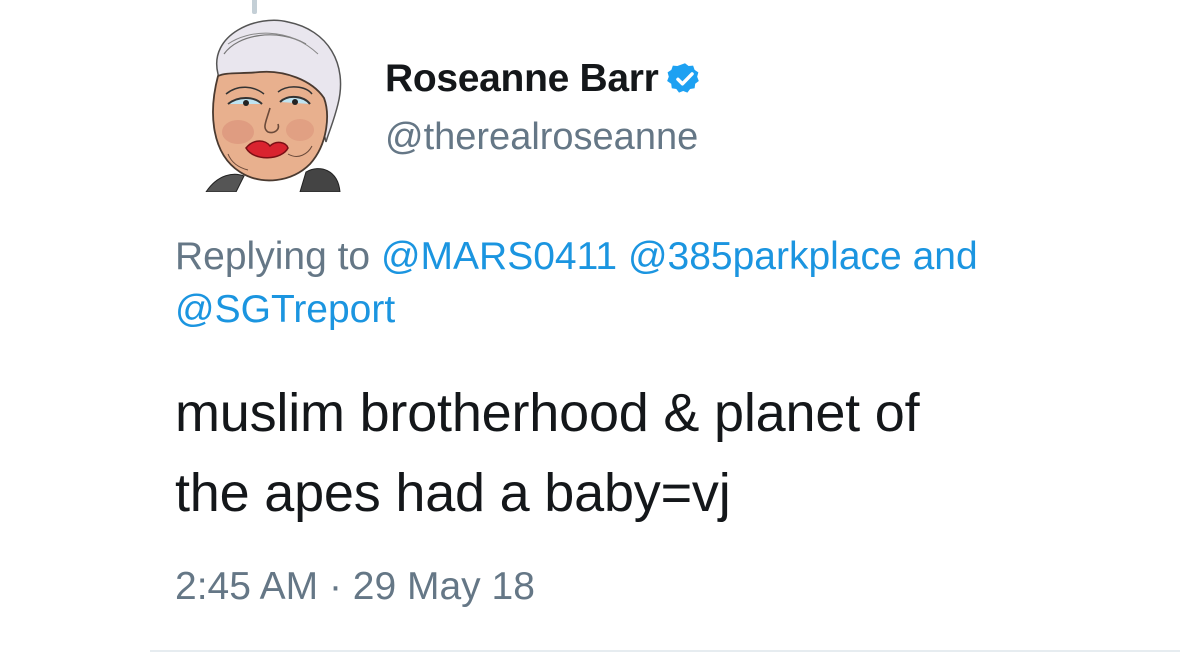 The width and height of the screenshot is (1180, 660). Describe the element at coordinates (273, 256) in the screenshot. I see `replying-to-label: Replying to` at that location.